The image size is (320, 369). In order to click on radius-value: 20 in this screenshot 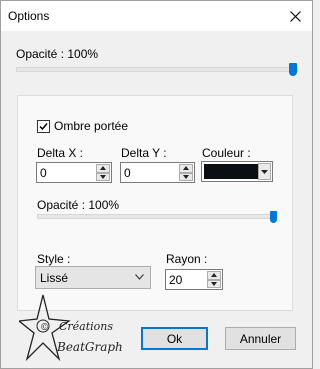, I will do `click(176, 280)`.